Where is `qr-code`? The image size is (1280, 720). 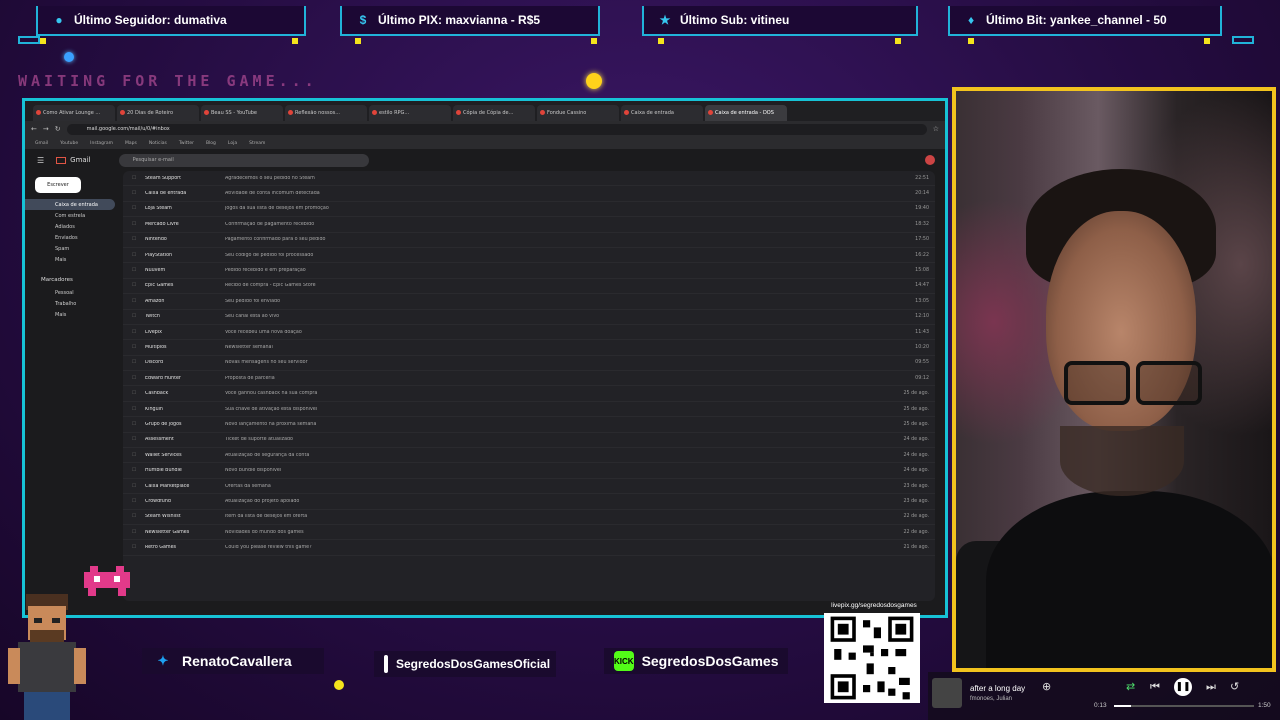 qr-code is located at coordinates (872, 658).